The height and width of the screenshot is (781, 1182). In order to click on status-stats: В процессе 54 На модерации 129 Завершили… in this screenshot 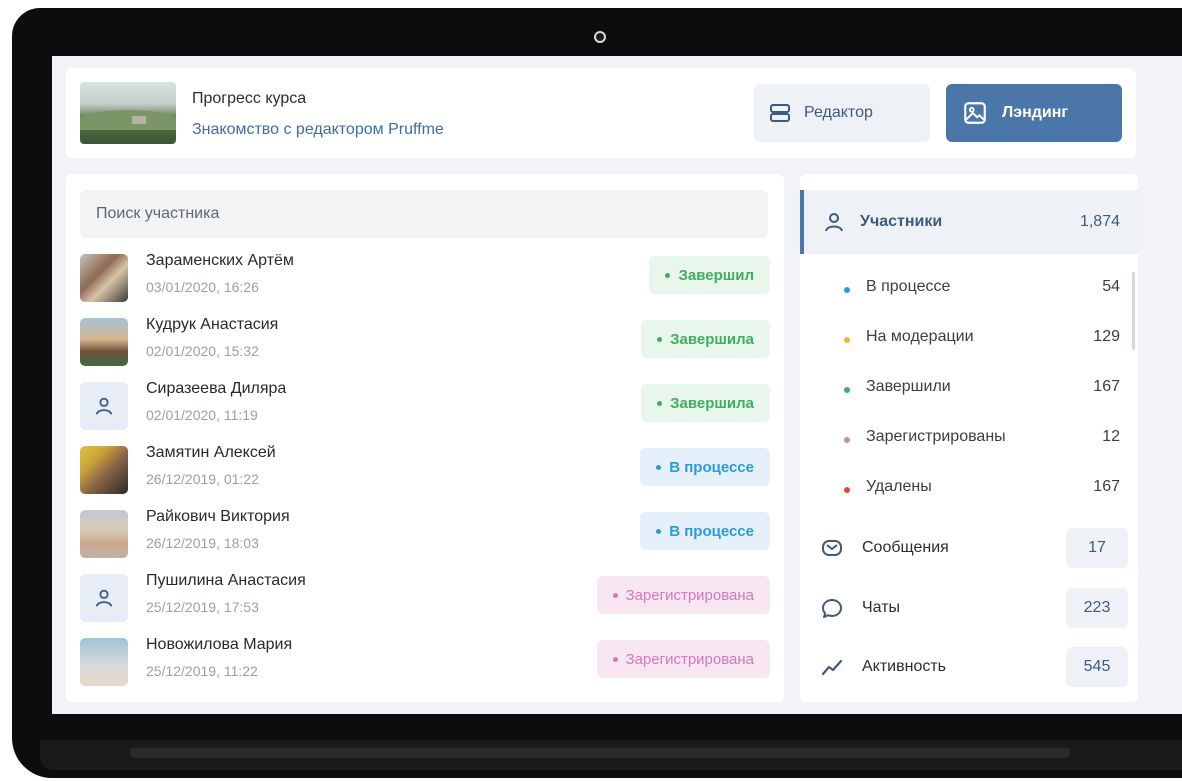, I will do `click(969, 387)`.